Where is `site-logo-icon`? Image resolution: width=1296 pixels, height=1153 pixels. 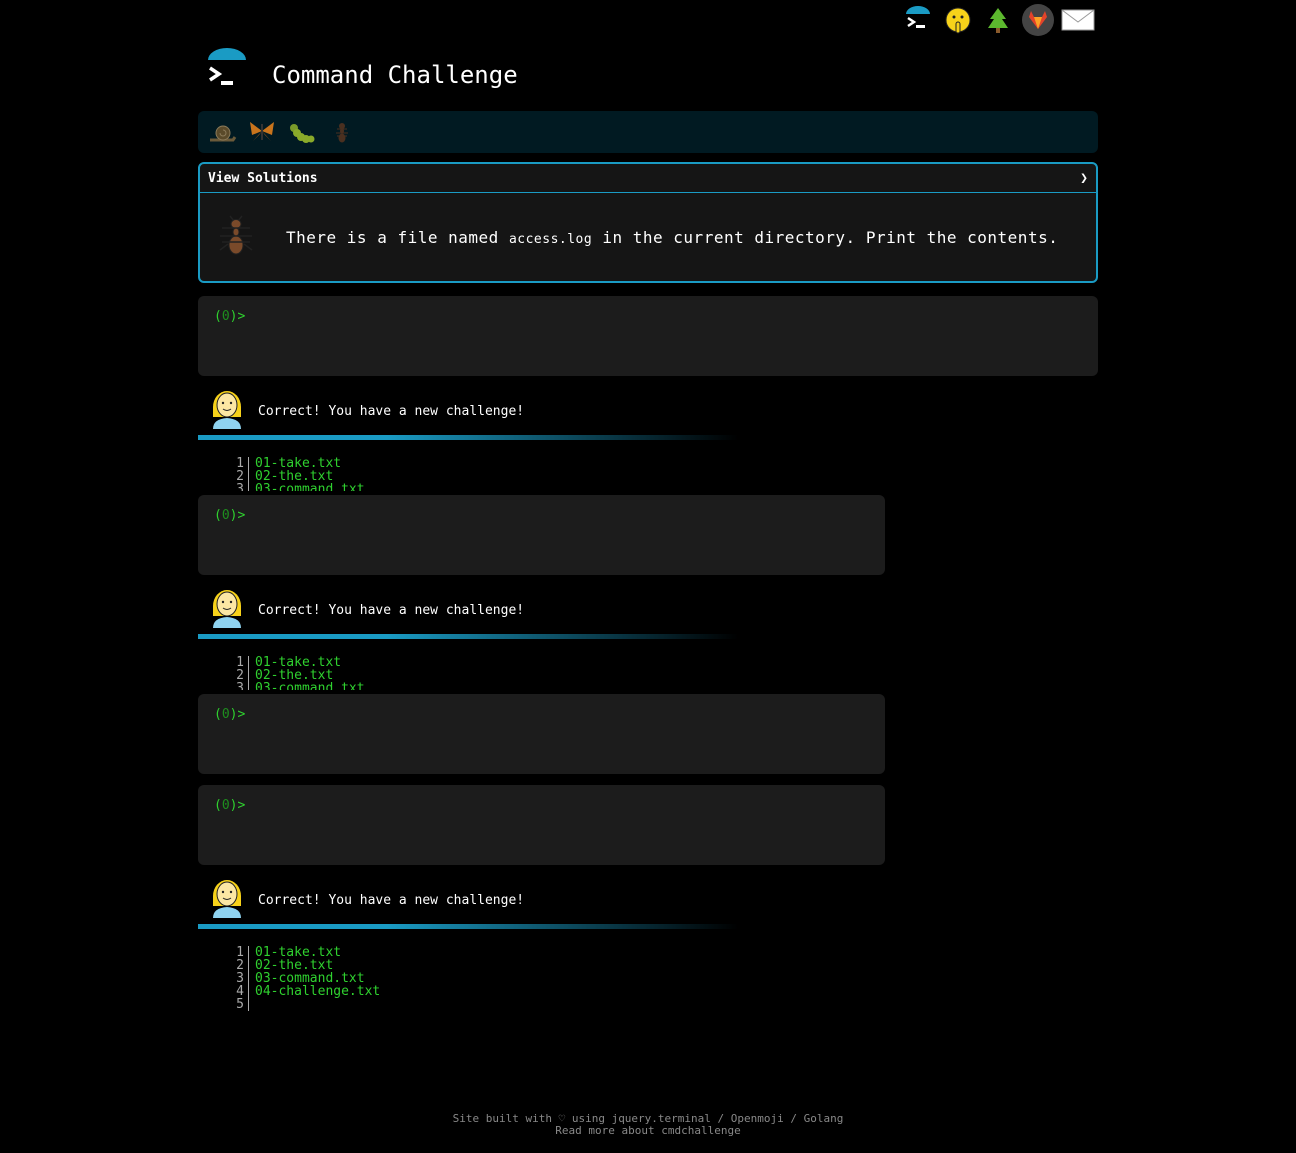
site-logo-icon is located at coordinates (227, 72).